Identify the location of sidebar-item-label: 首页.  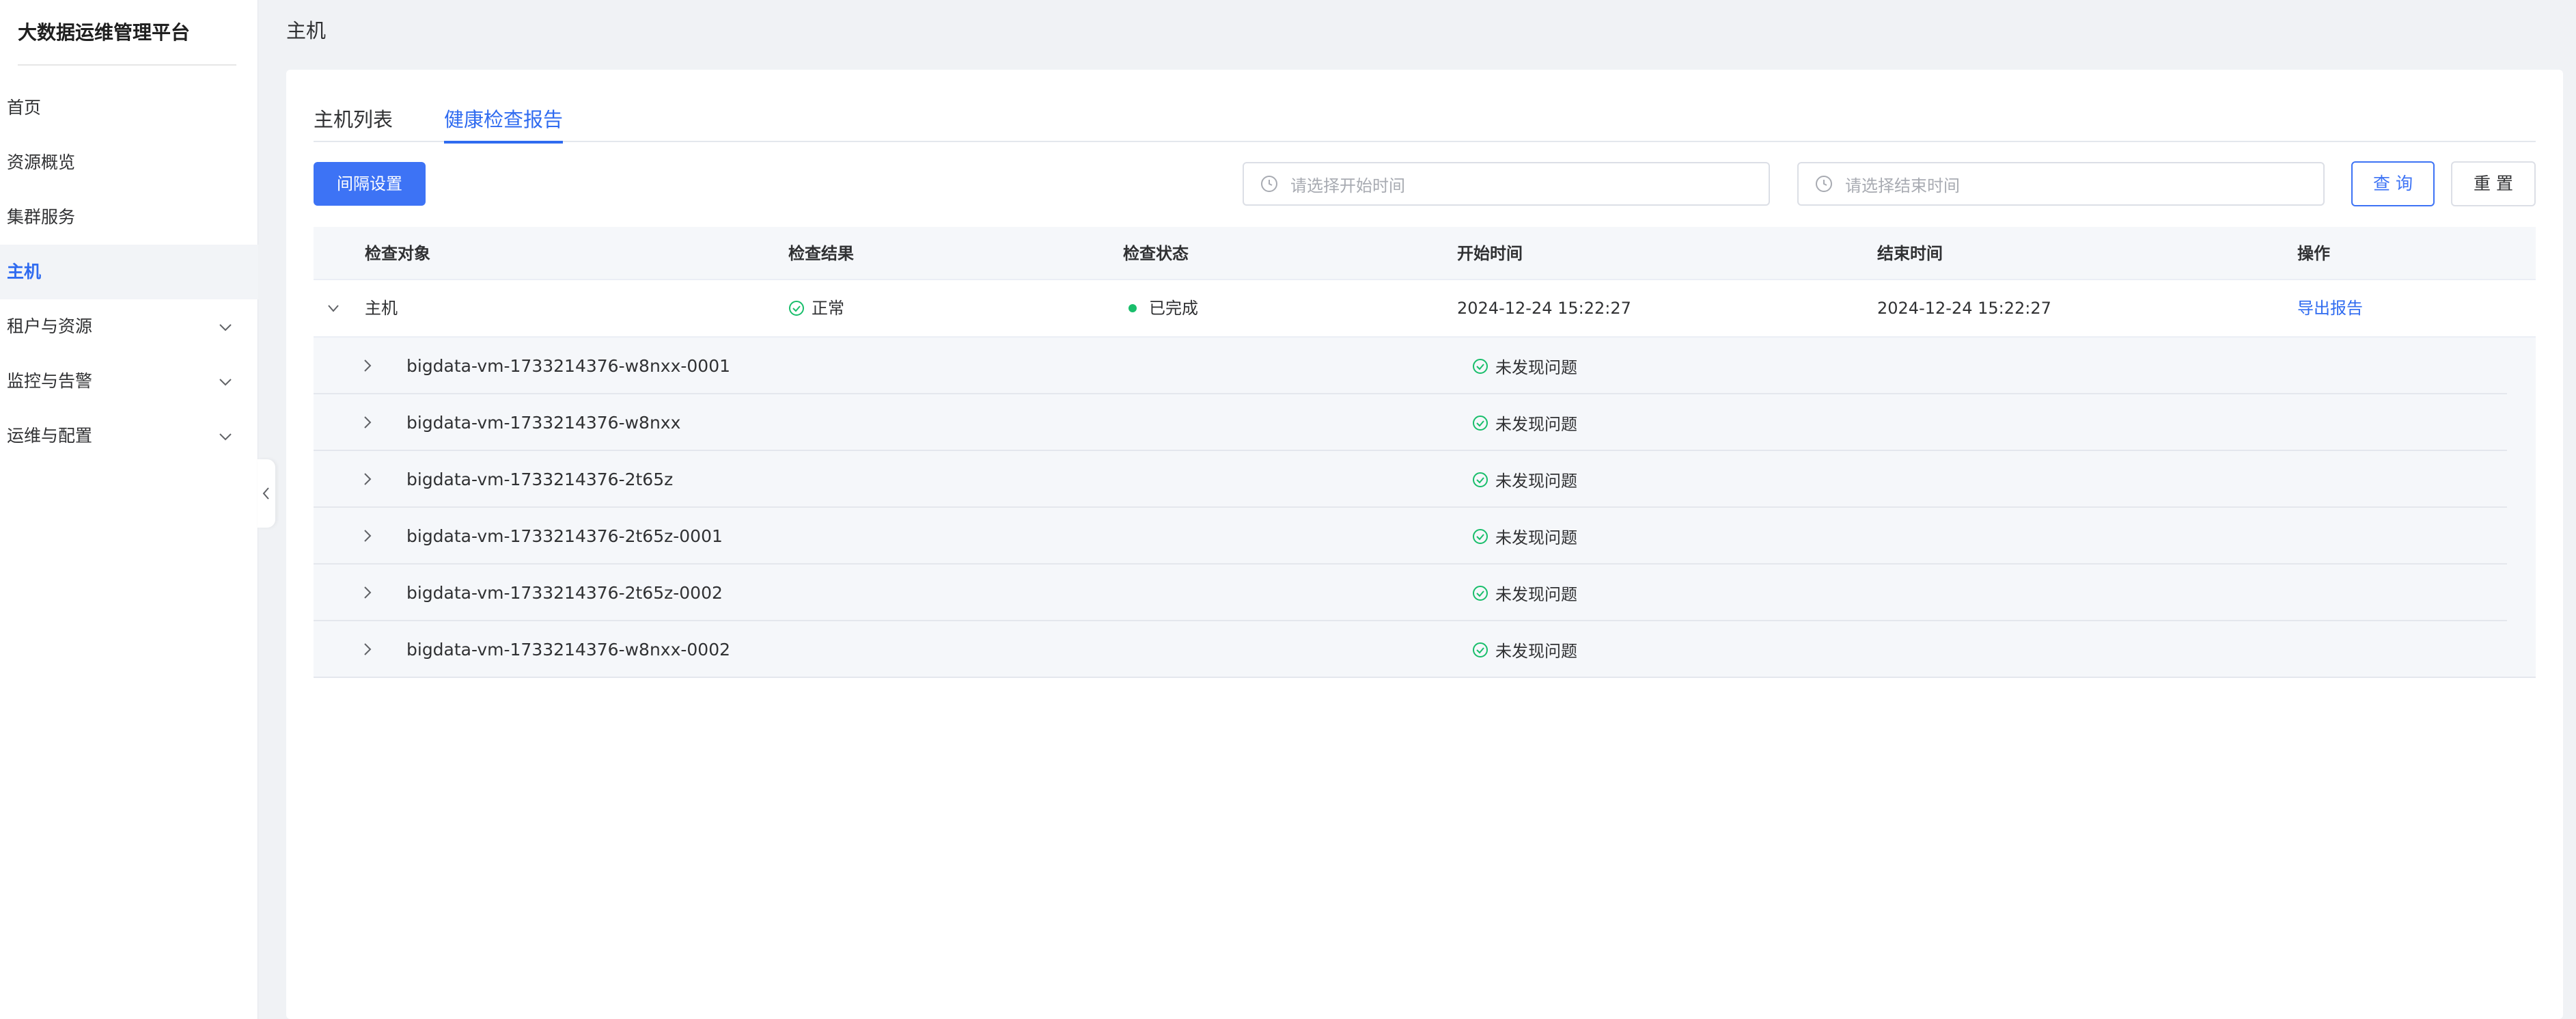
(24, 108).